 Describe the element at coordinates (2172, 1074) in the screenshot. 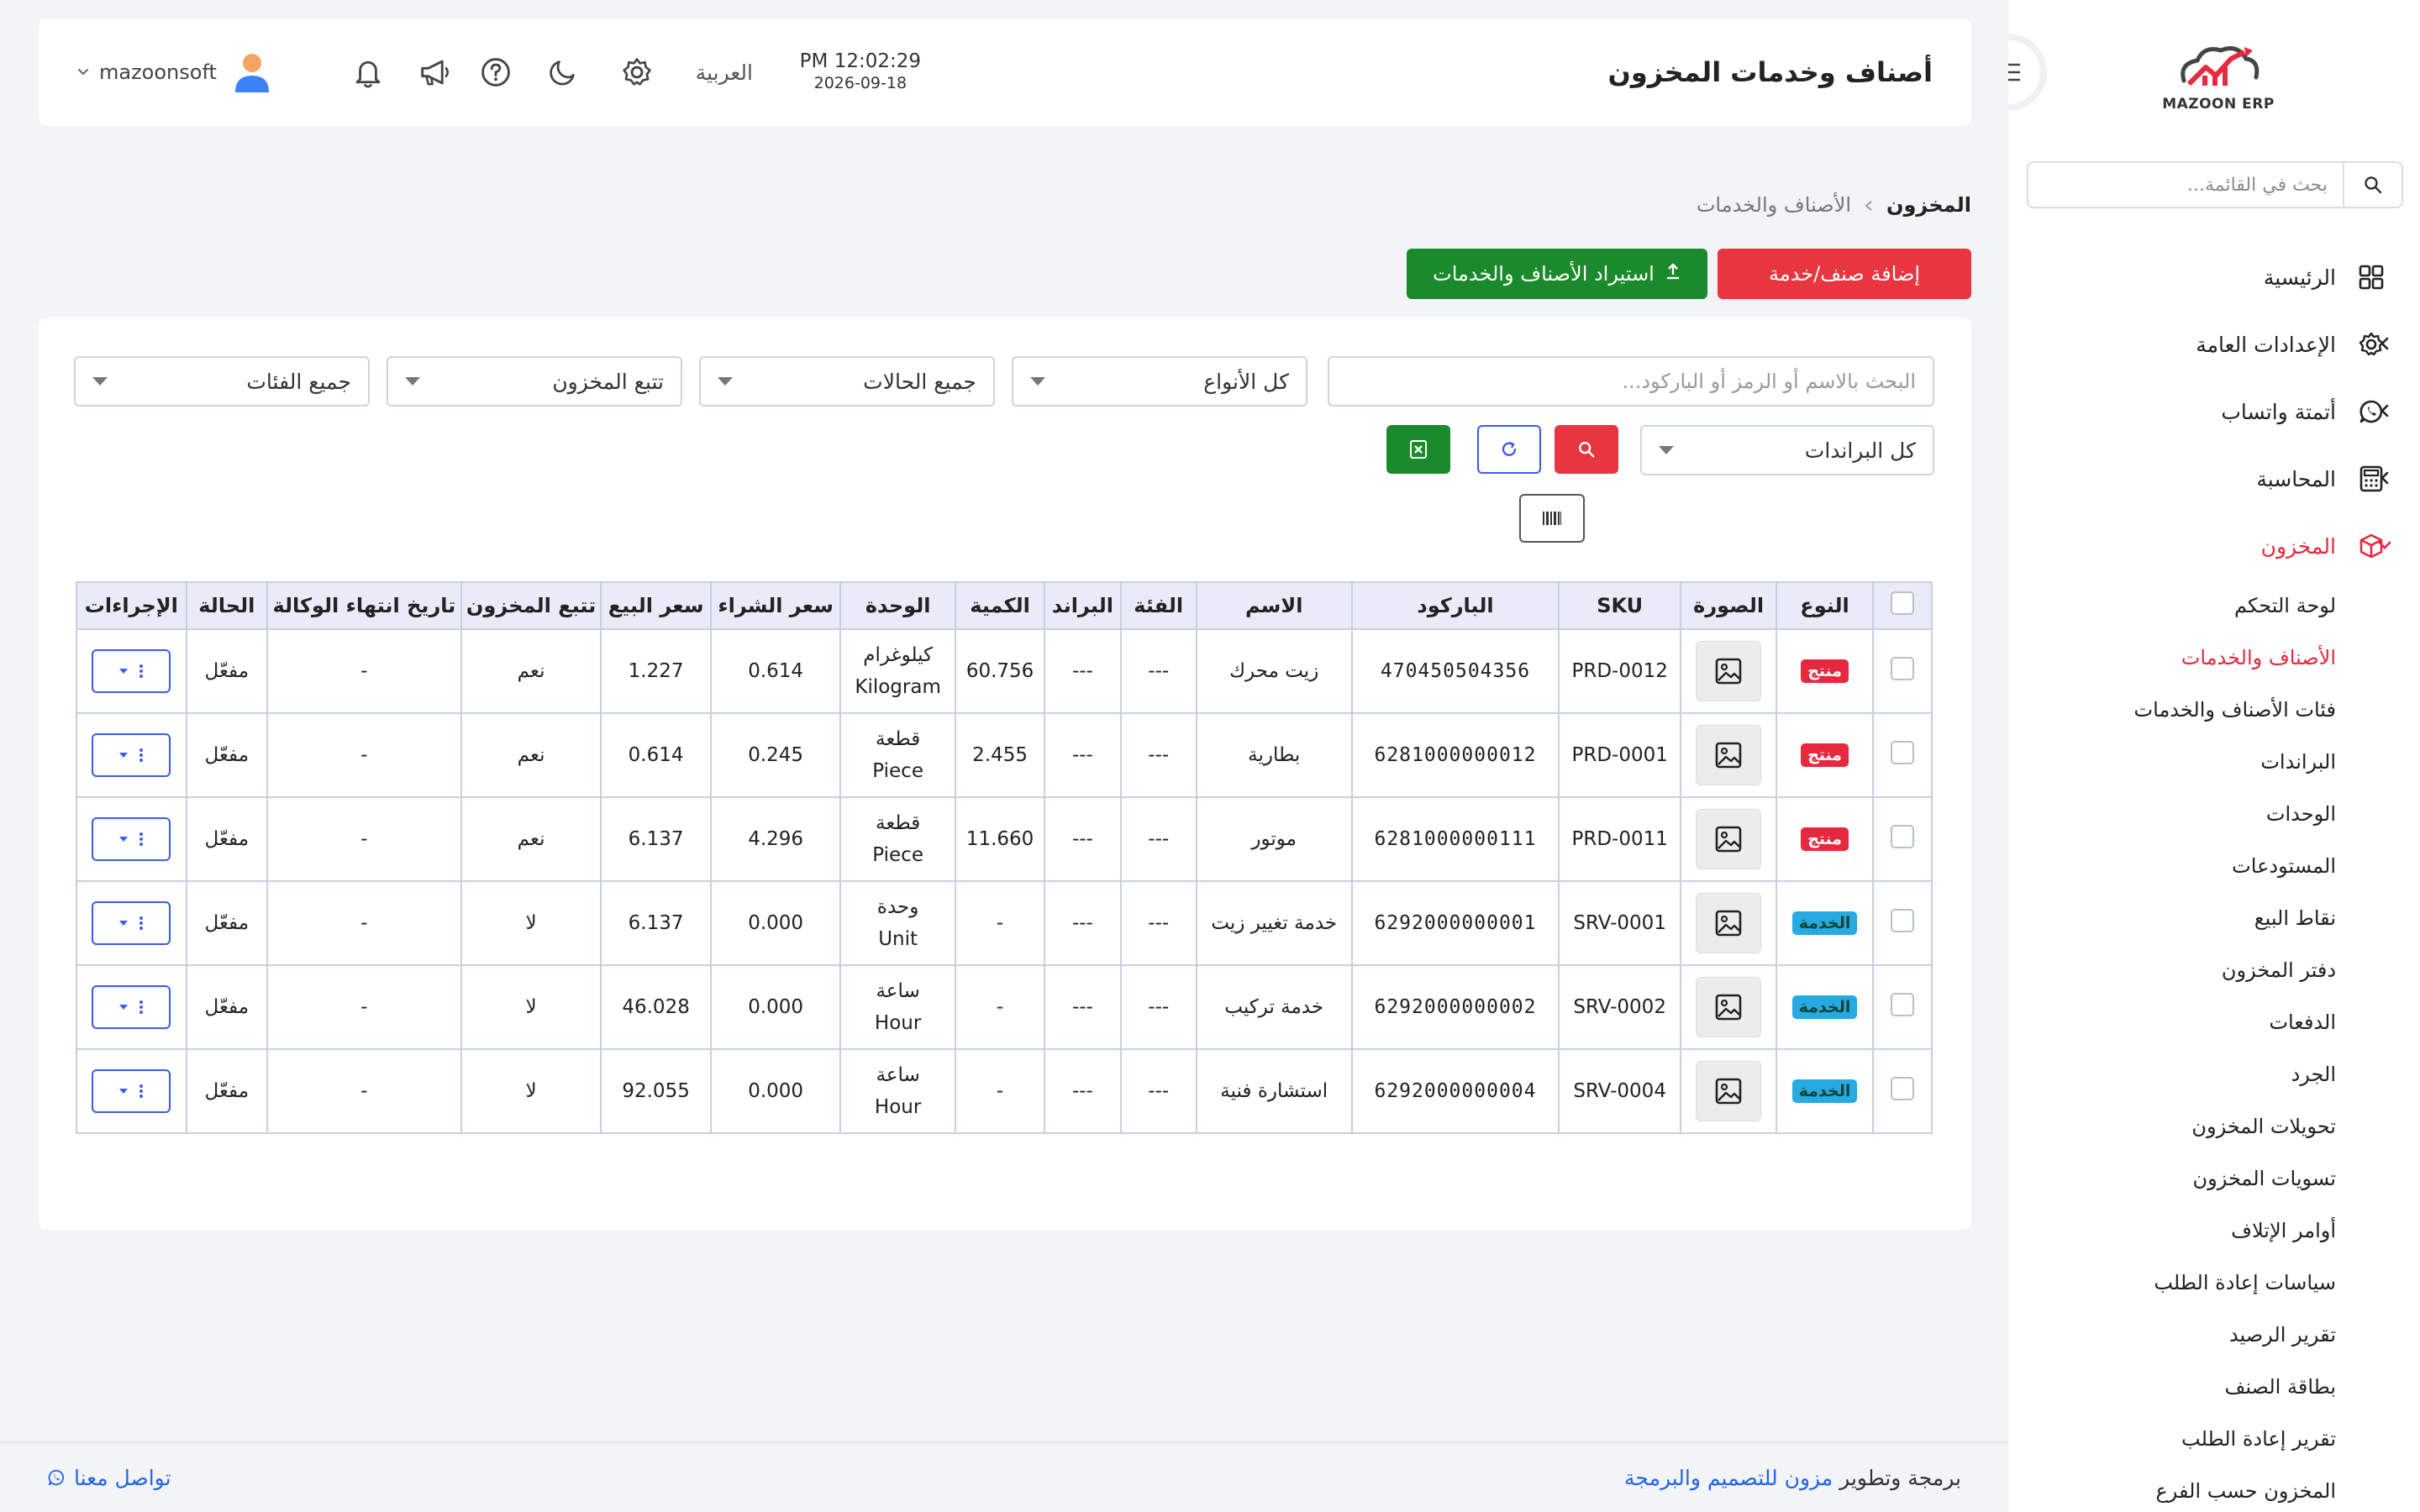

I see `sidebar-subitem-stocktake: الجرد` at that location.